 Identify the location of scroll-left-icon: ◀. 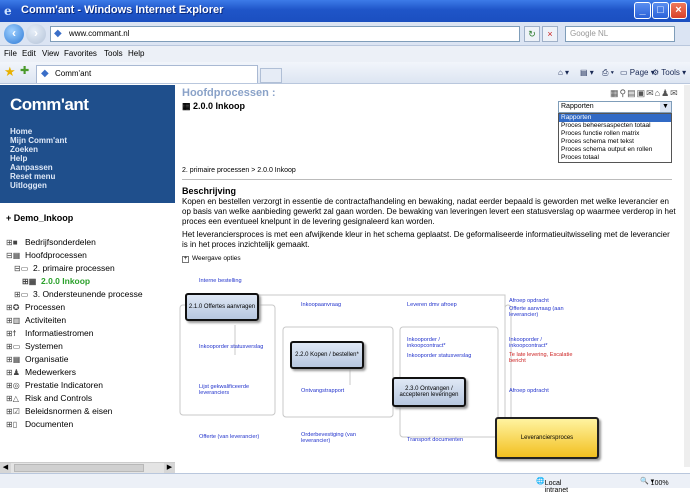
(5, 468).